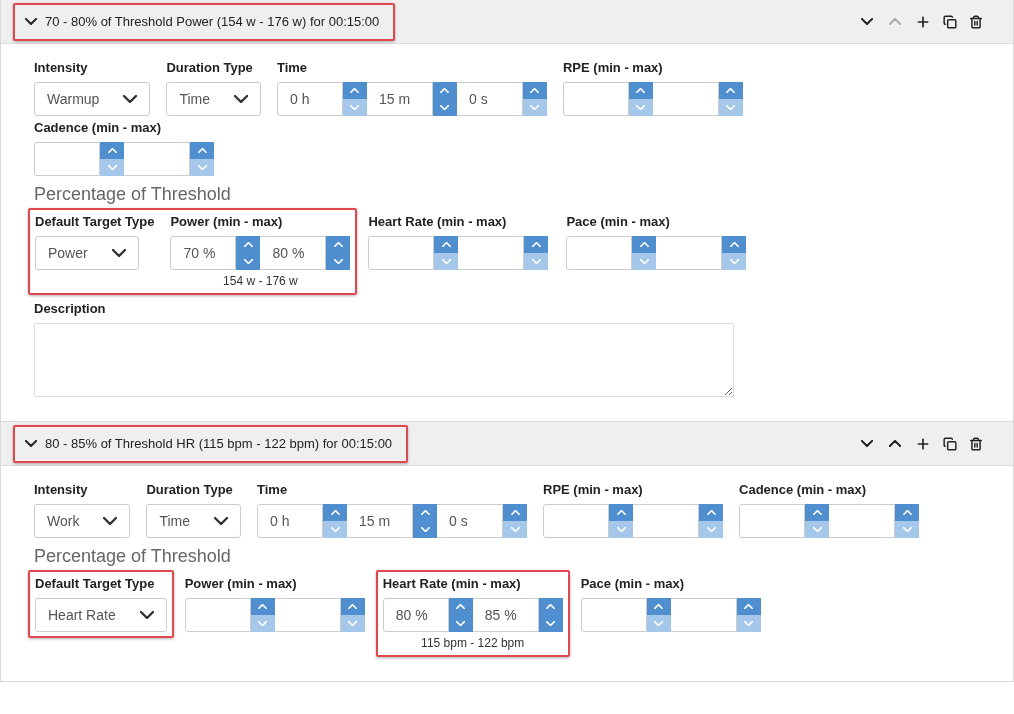 The height and width of the screenshot is (714, 1014). I want to click on dropdown: Warmup, so click(92, 99).